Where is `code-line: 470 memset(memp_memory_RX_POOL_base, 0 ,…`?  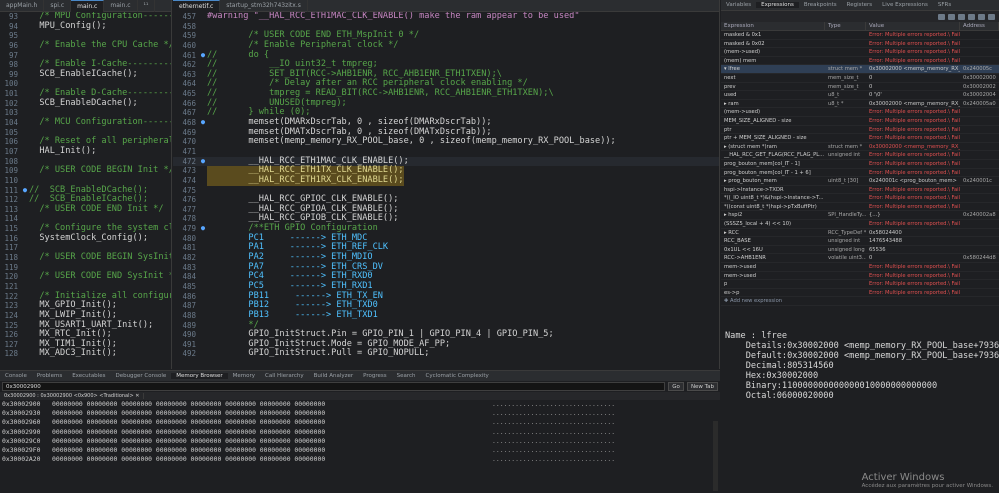 code-line: 470 memset(memp_memory_RX_POOL_base, 0 ,… is located at coordinates (446, 142).